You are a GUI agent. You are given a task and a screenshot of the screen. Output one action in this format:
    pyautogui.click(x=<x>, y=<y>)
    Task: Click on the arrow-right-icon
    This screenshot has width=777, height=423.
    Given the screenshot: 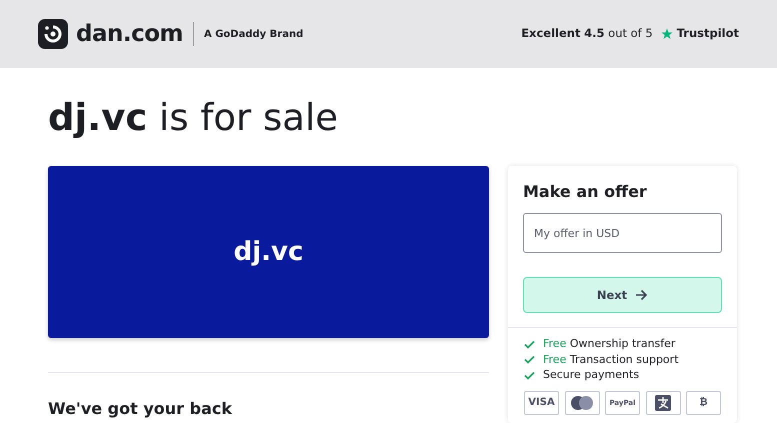 What is the action you would take?
    pyautogui.click(x=641, y=295)
    